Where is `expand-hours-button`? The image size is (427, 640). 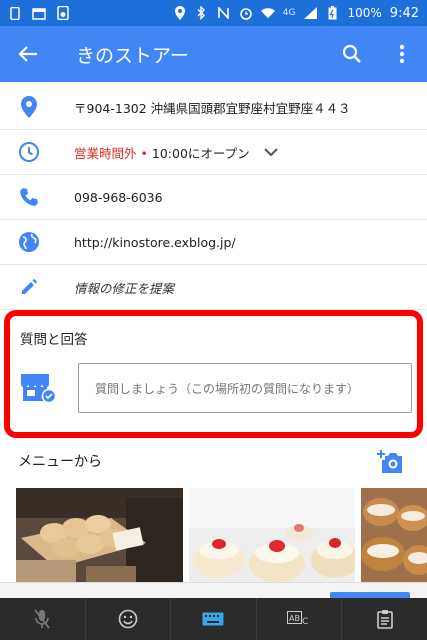 expand-hours-button is located at coordinates (270, 152).